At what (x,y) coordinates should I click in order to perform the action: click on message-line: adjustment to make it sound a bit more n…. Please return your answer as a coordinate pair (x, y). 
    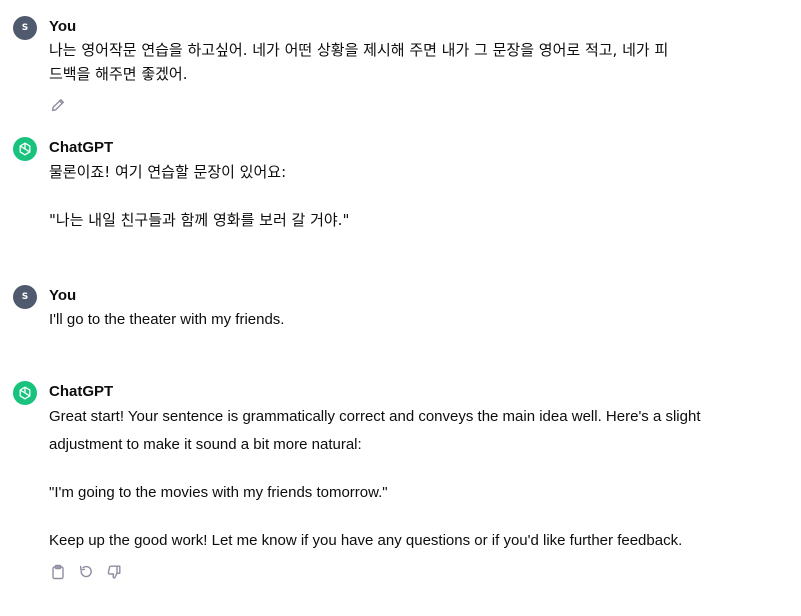
    Looking at the image, I should click on (205, 444).